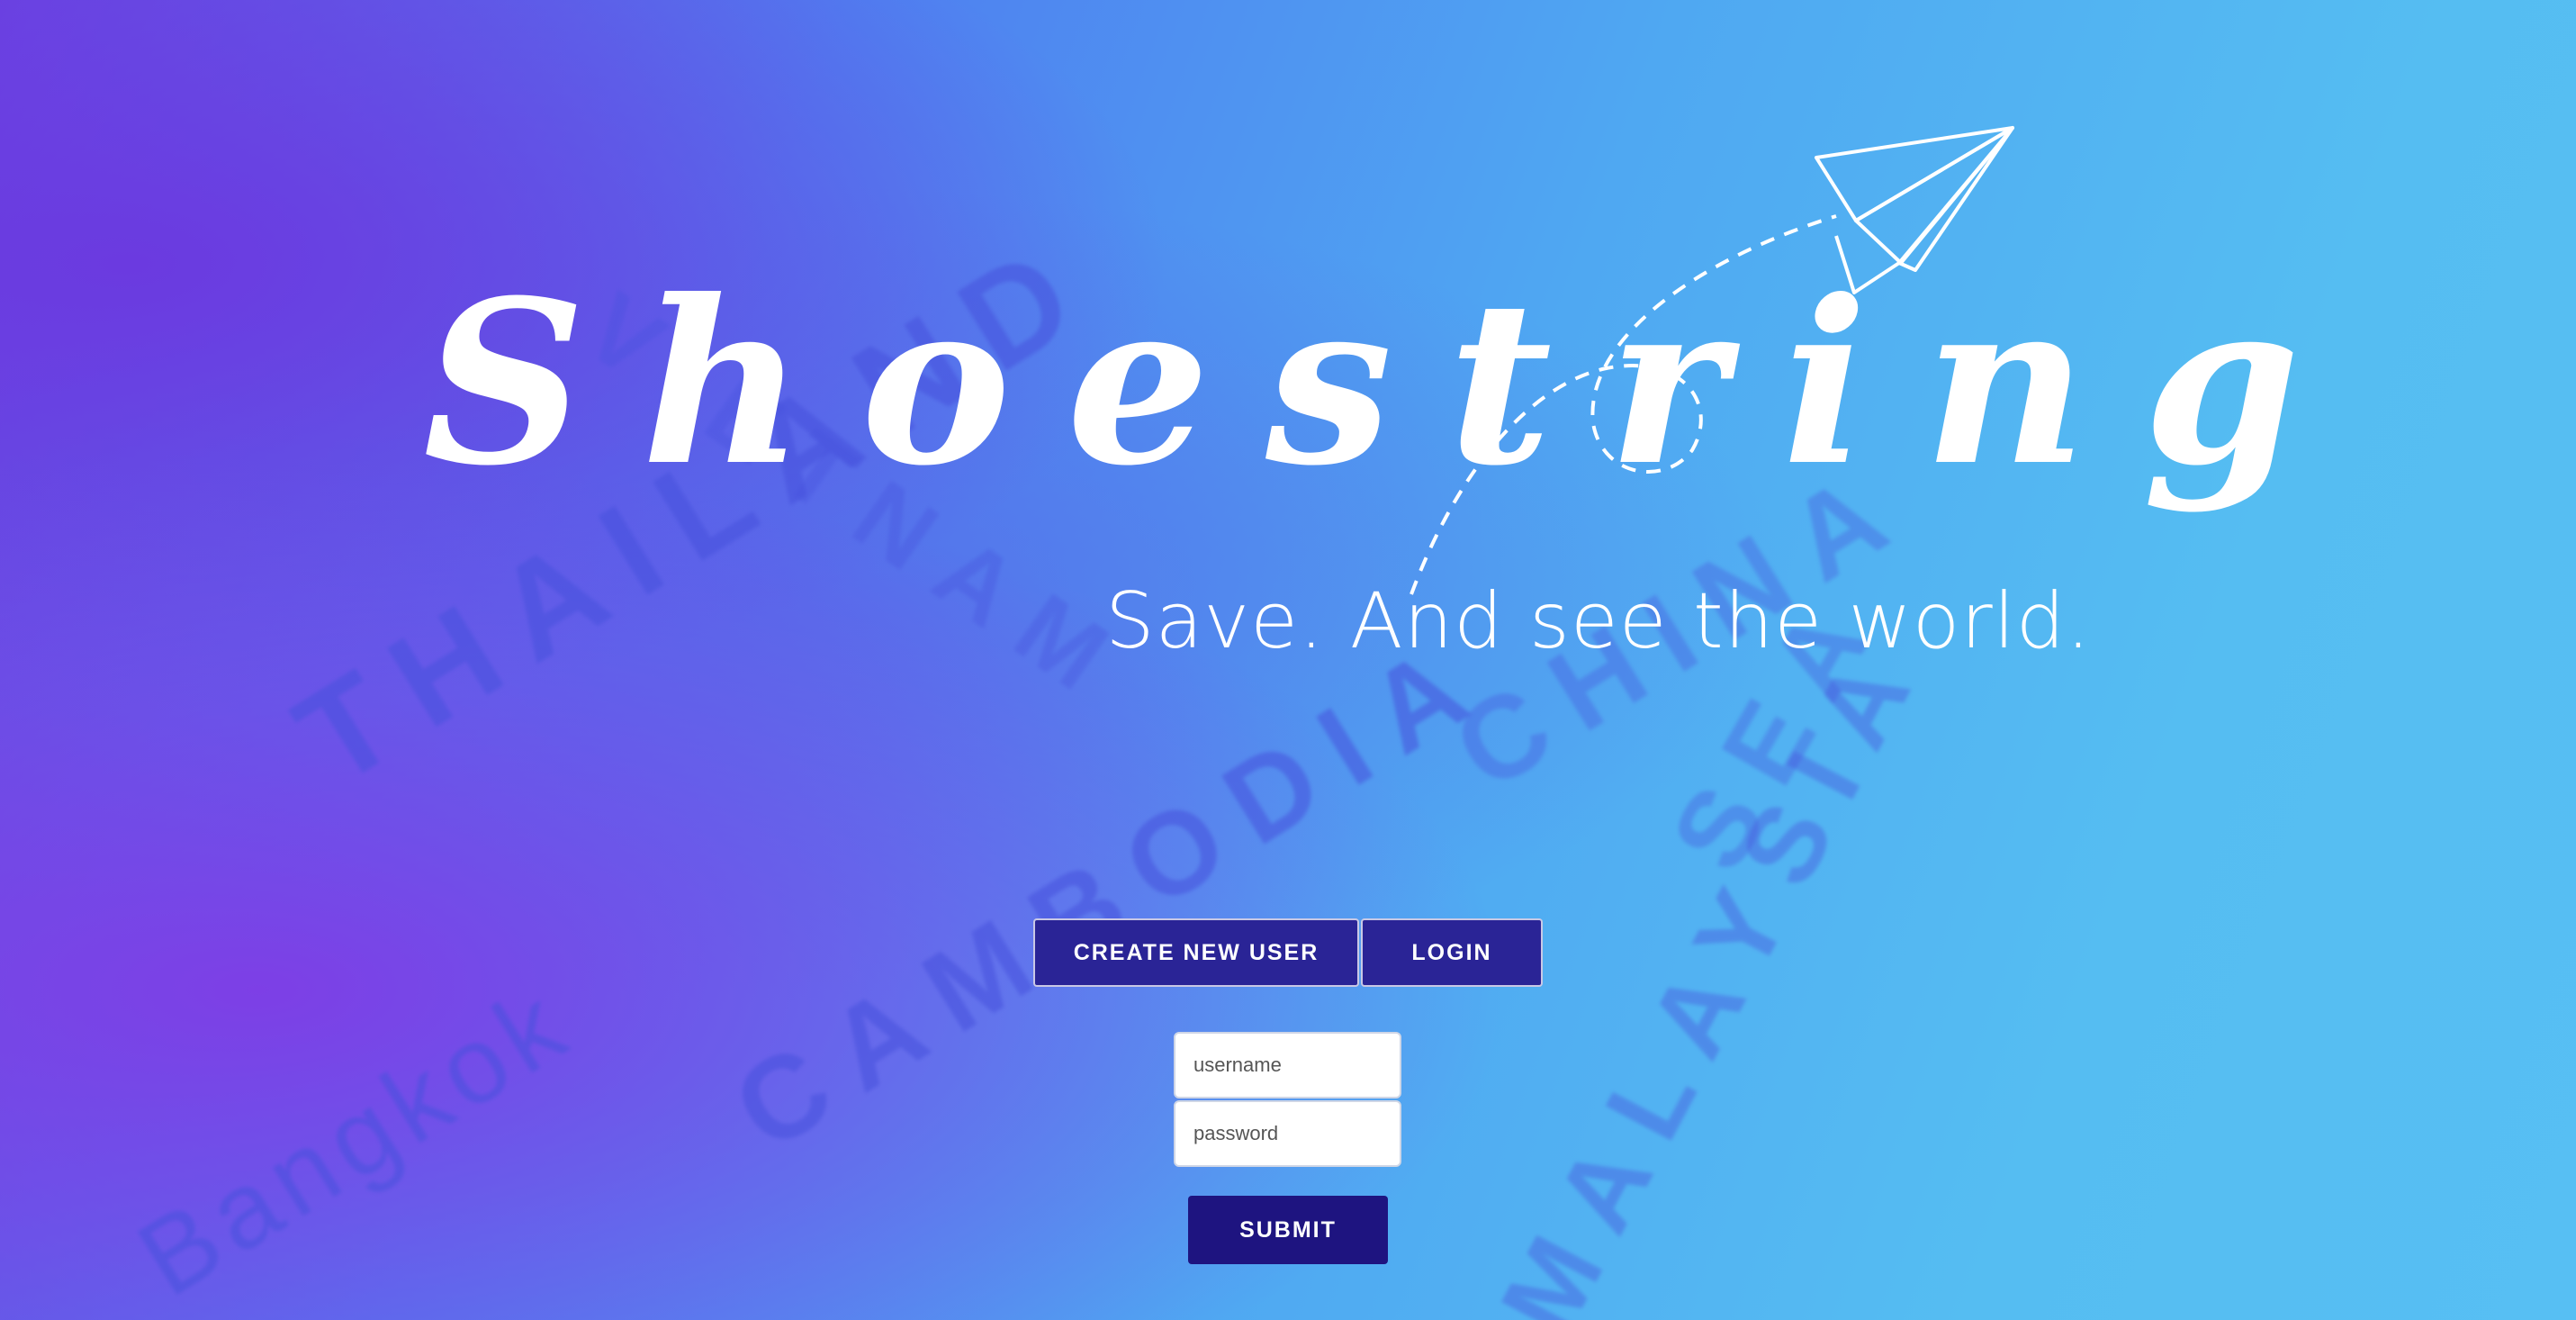 This screenshot has width=2576, height=1320. I want to click on submit-button: SUBMIT, so click(1288, 1230).